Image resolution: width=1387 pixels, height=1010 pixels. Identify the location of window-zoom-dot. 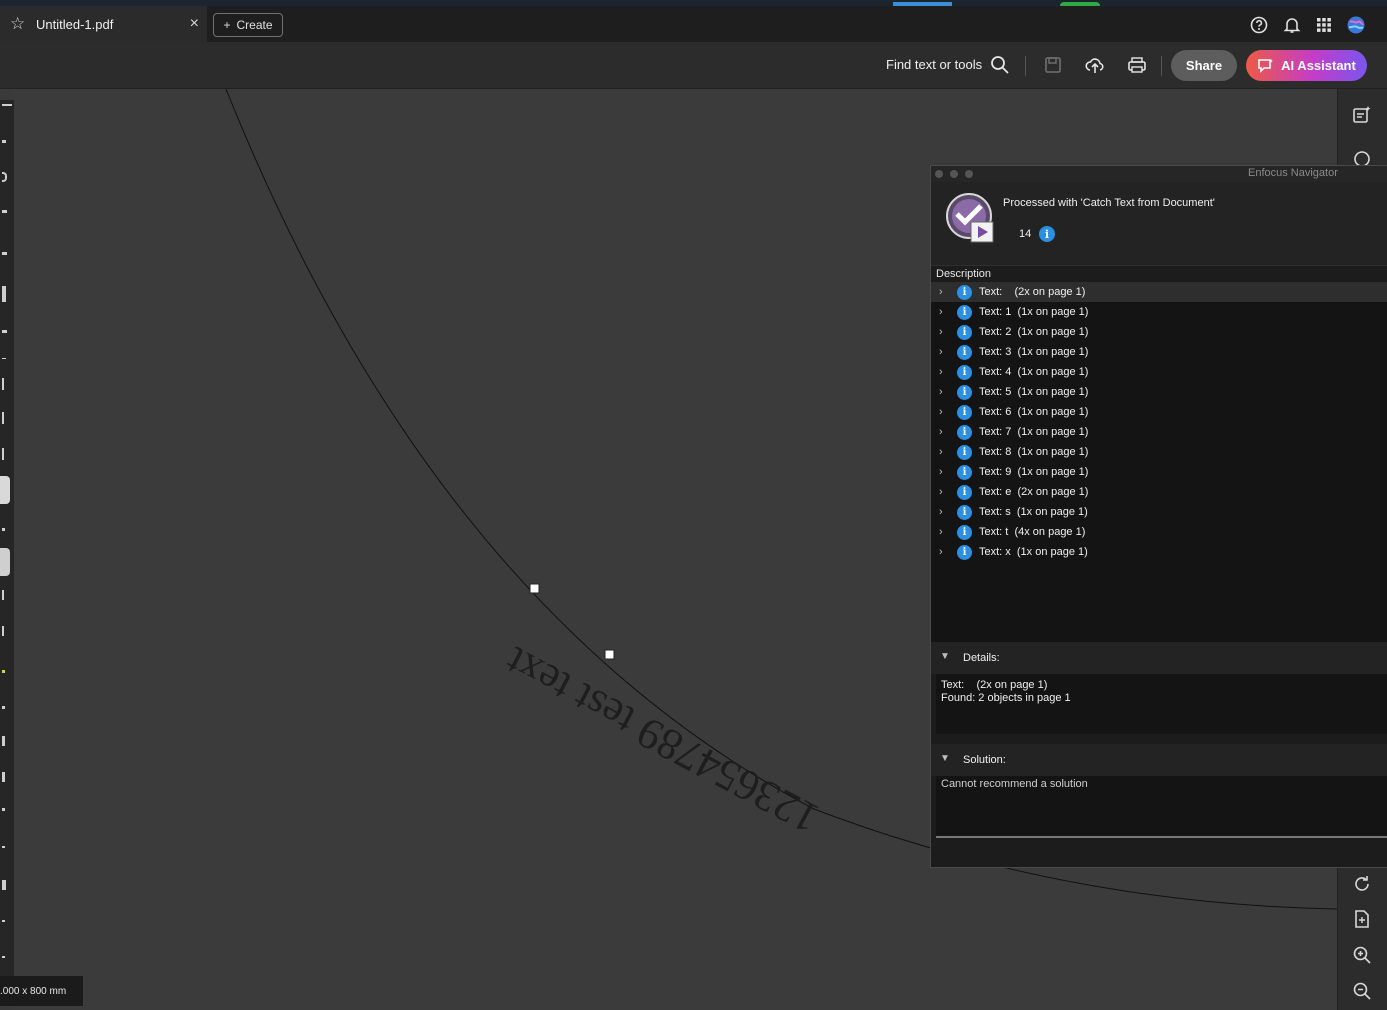
(969, 174).